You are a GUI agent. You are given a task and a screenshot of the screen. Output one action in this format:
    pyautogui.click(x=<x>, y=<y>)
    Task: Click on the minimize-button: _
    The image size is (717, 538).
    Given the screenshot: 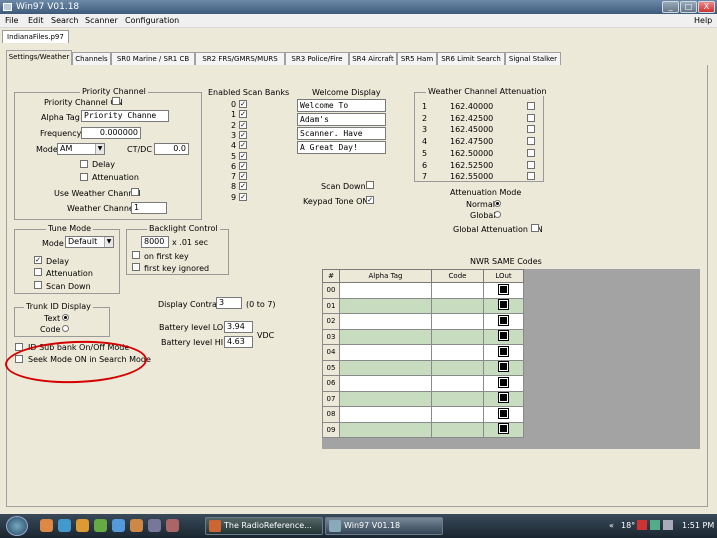 What is the action you would take?
    pyautogui.click(x=670, y=7)
    